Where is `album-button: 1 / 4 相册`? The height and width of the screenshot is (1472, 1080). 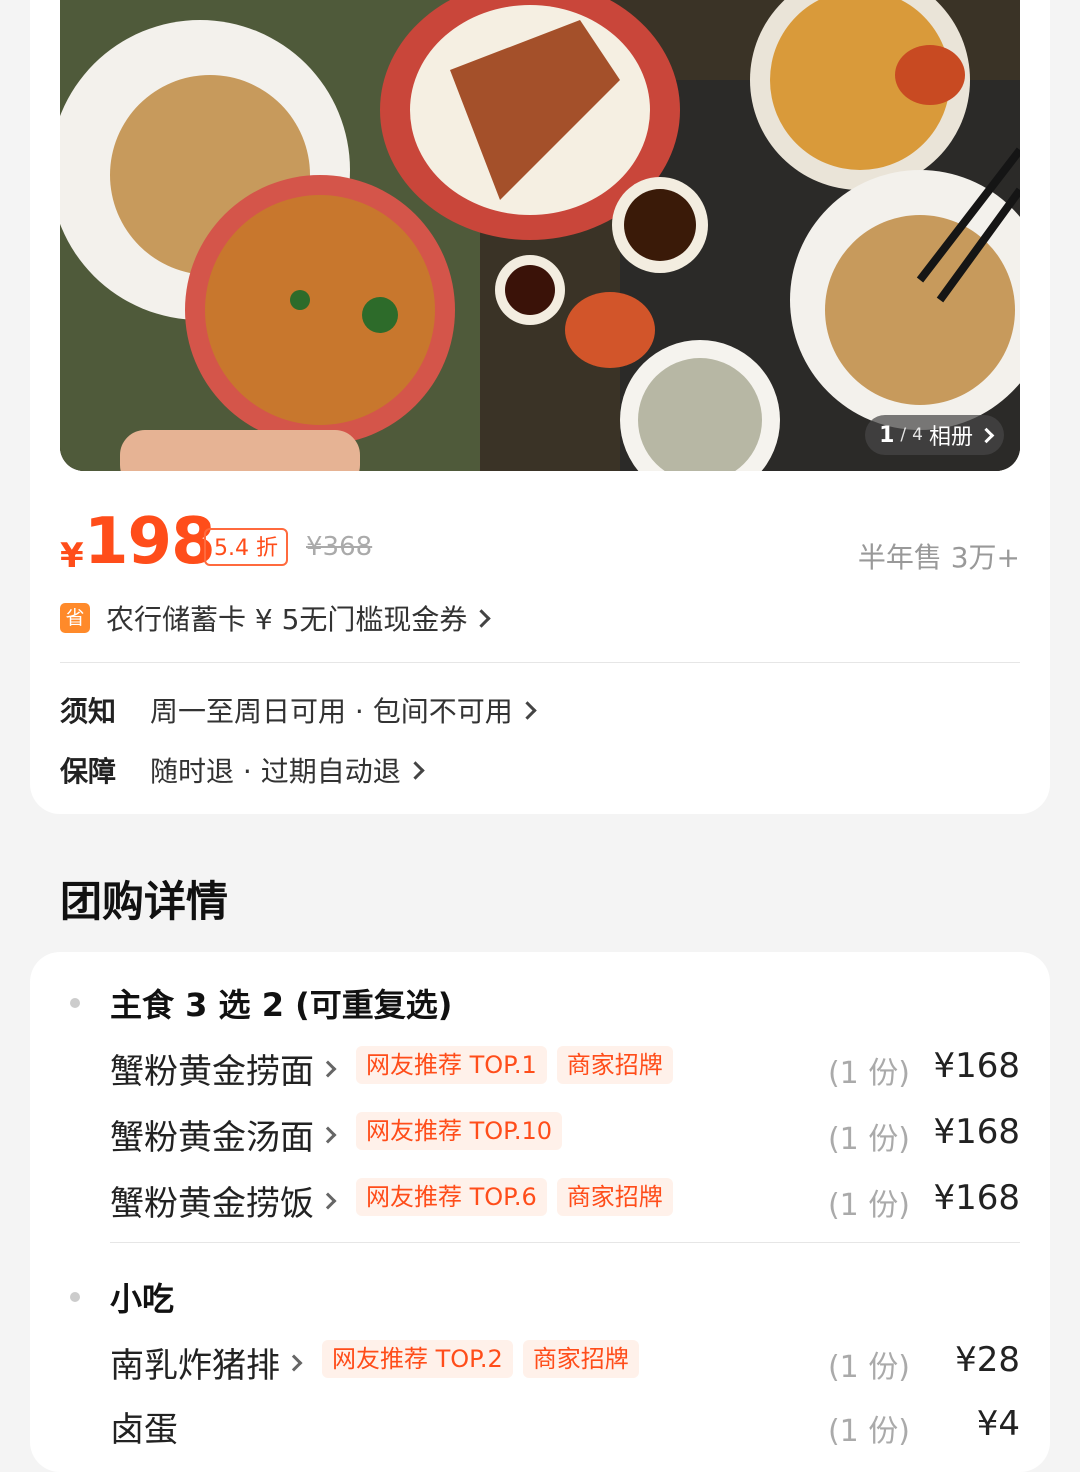 album-button: 1 / 4 相册 is located at coordinates (934, 435).